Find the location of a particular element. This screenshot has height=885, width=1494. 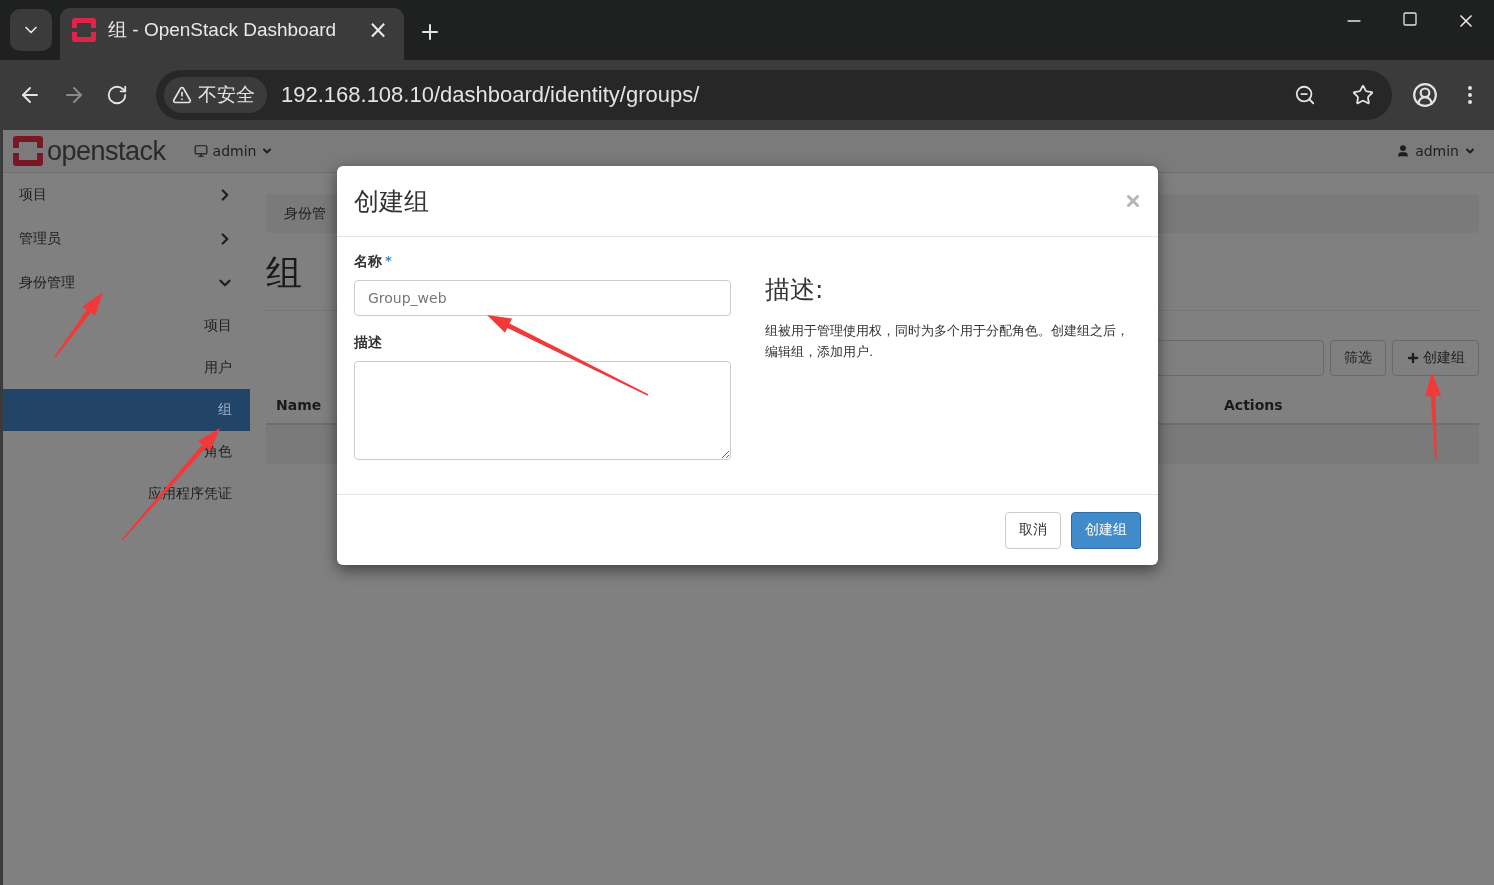

filter-button: 筛选 is located at coordinates (1358, 358).